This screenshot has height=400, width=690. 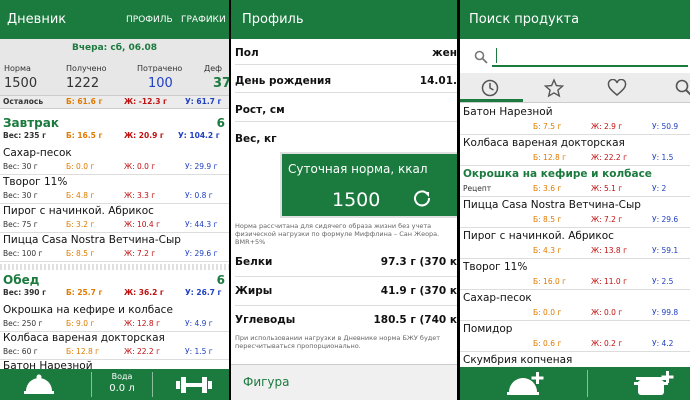 I want to click on food-fat: Ж: 10.4 г, so click(x=142, y=224).